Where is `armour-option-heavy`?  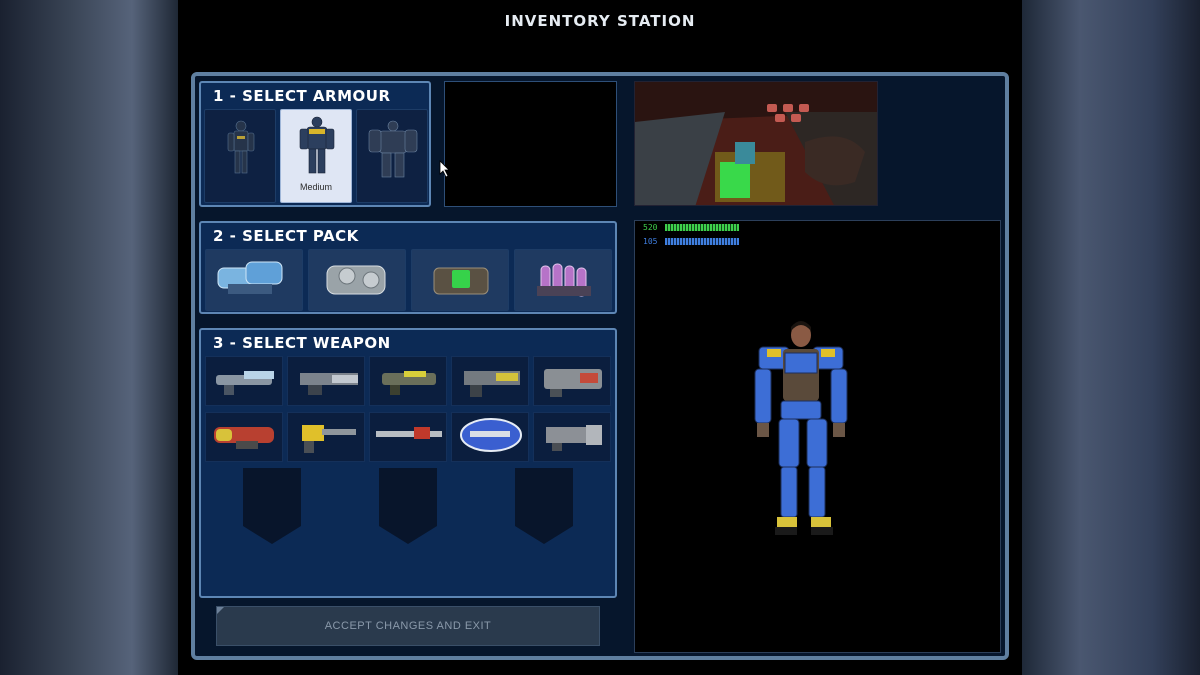 armour-option-heavy is located at coordinates (392, 156).